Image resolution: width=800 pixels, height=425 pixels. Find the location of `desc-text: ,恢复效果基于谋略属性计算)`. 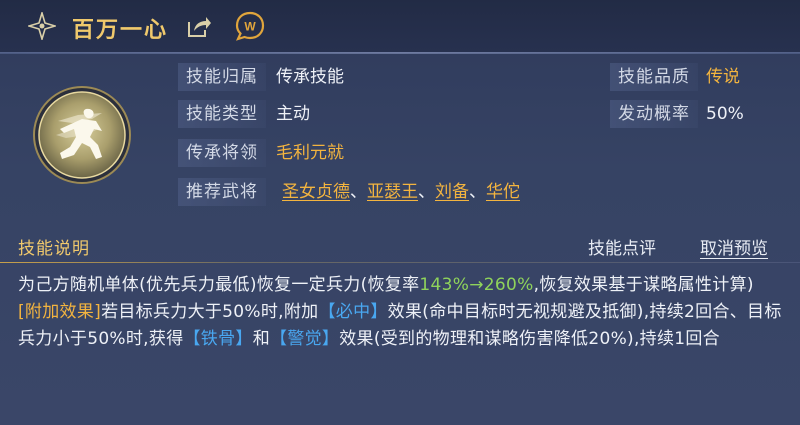

desc-text: ,恢复效果基于谋略属性计算) is located at coordinates (643, 285).